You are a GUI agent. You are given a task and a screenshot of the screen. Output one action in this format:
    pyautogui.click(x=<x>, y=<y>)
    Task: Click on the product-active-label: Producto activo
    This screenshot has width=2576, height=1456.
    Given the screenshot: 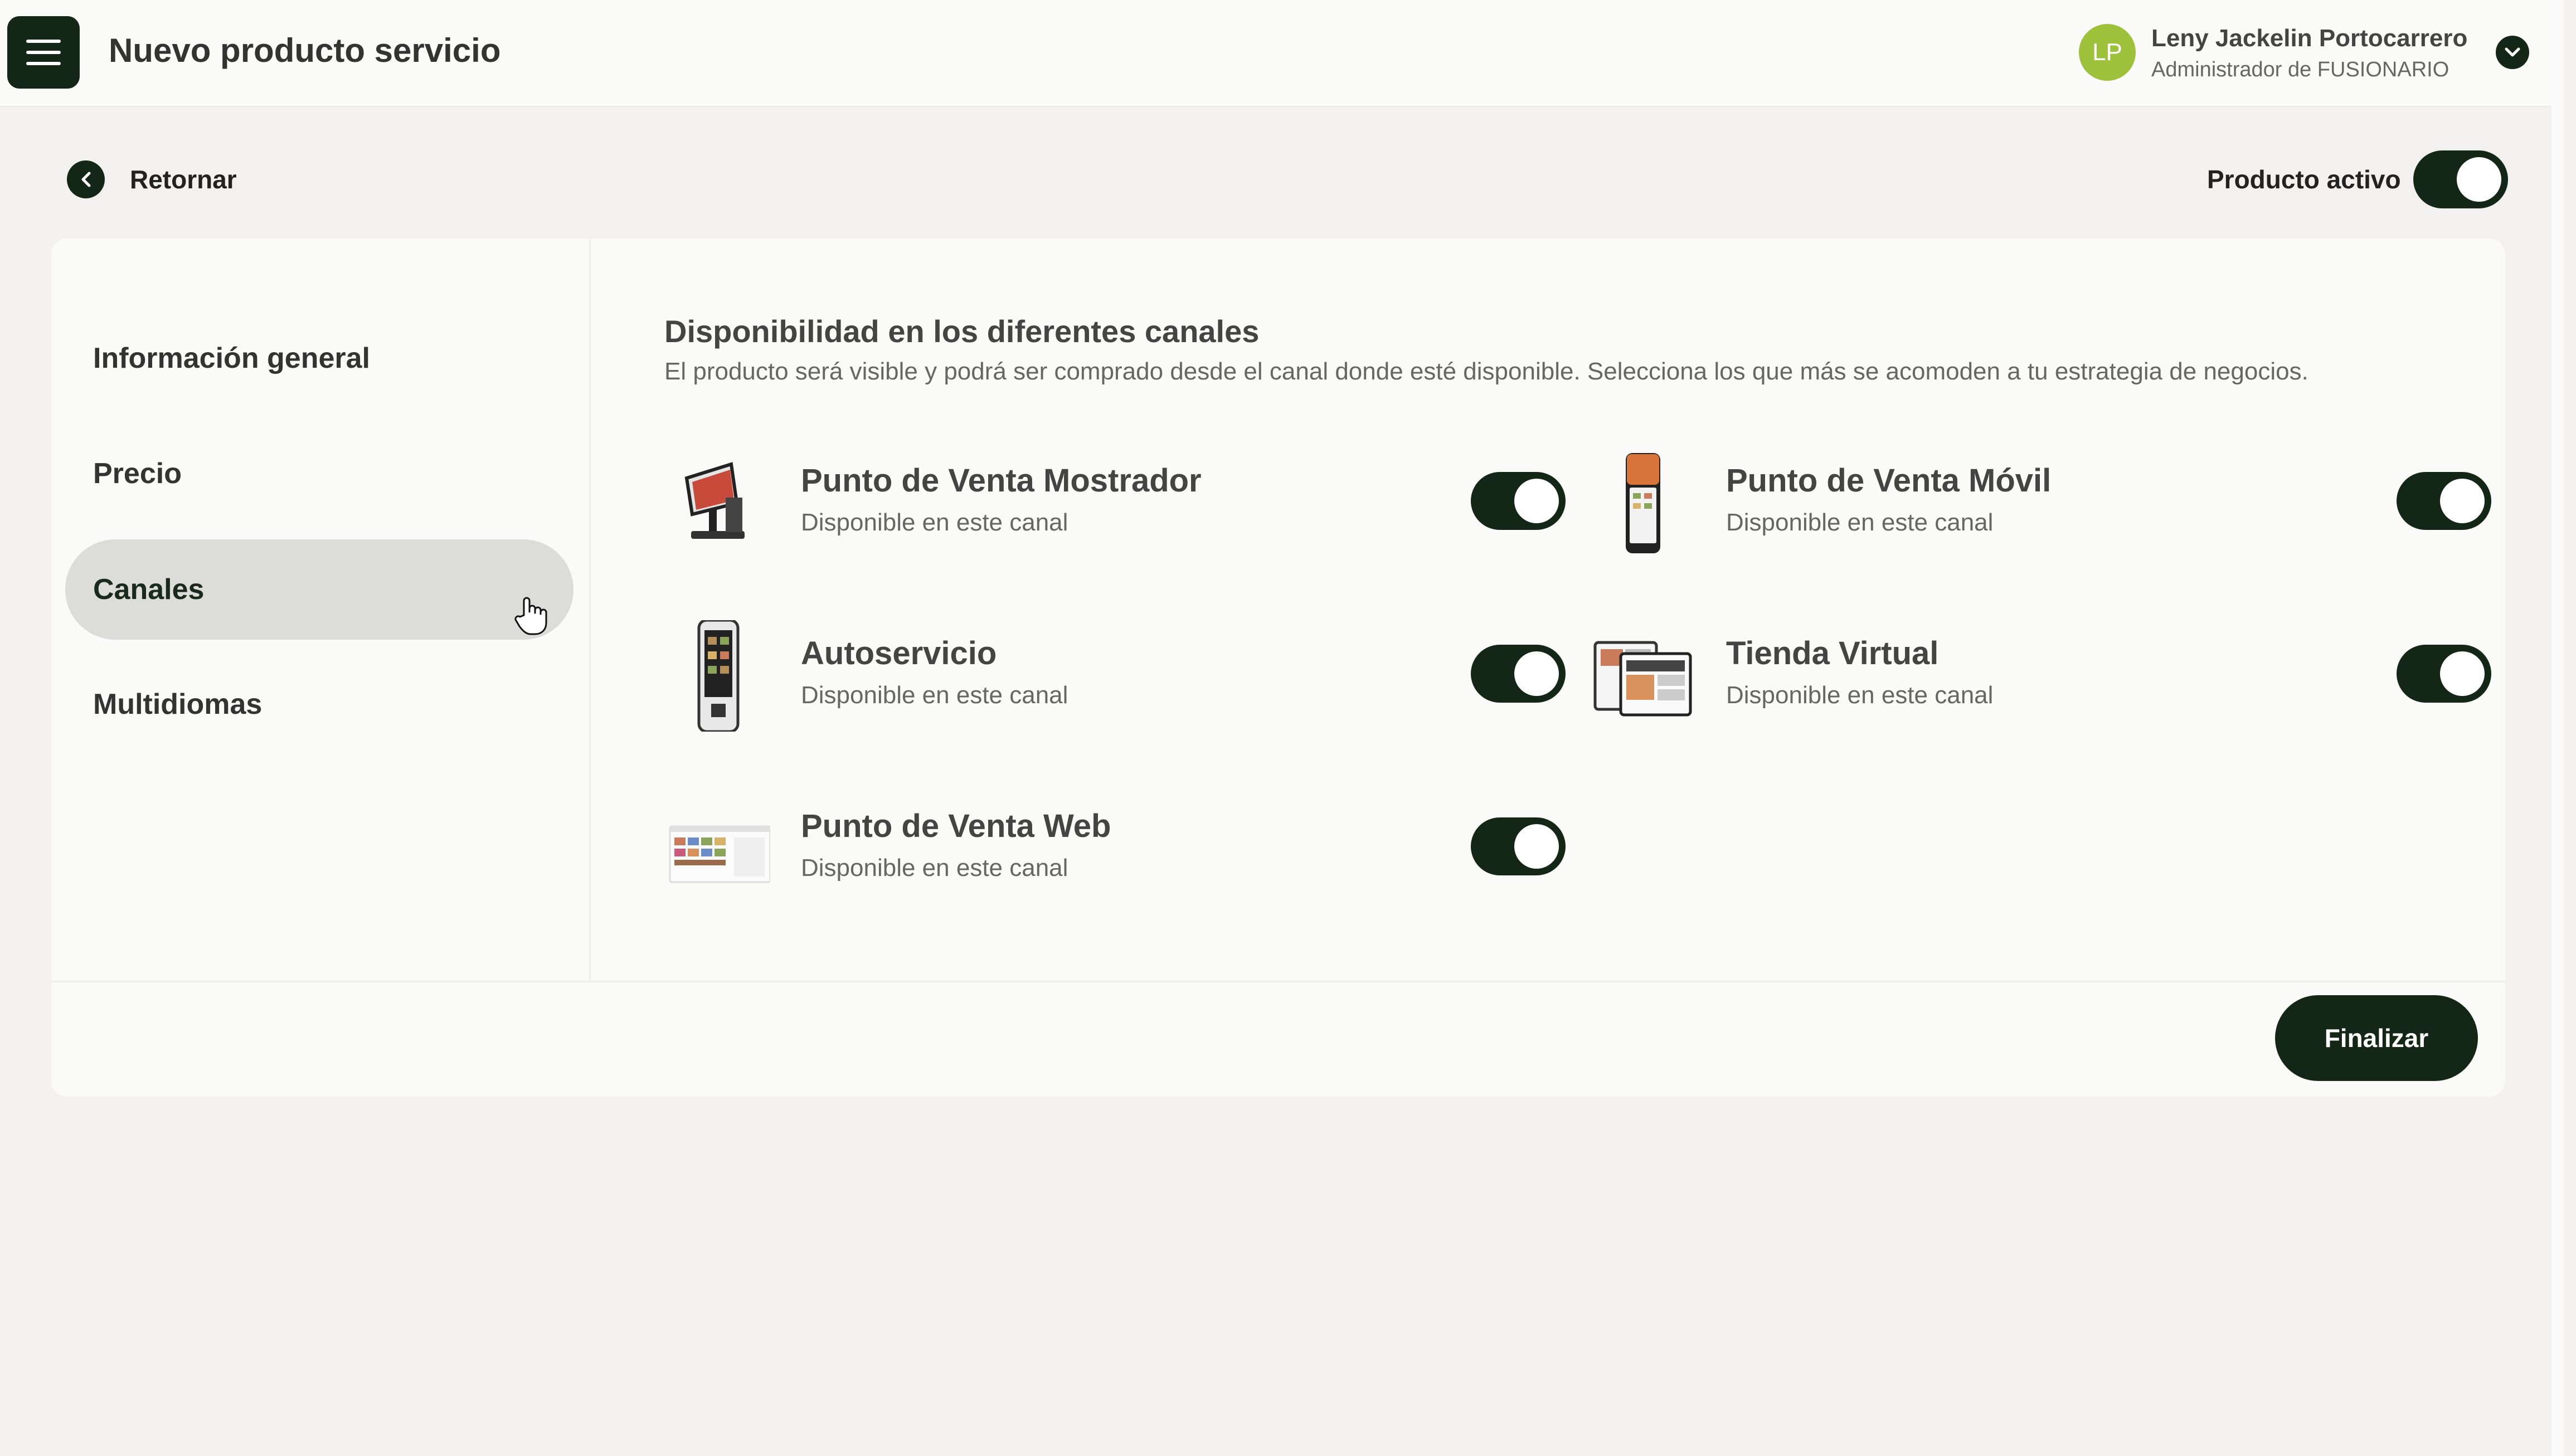 What is the action you would take?
    pyautogui.click(x=2304, y=180)
    